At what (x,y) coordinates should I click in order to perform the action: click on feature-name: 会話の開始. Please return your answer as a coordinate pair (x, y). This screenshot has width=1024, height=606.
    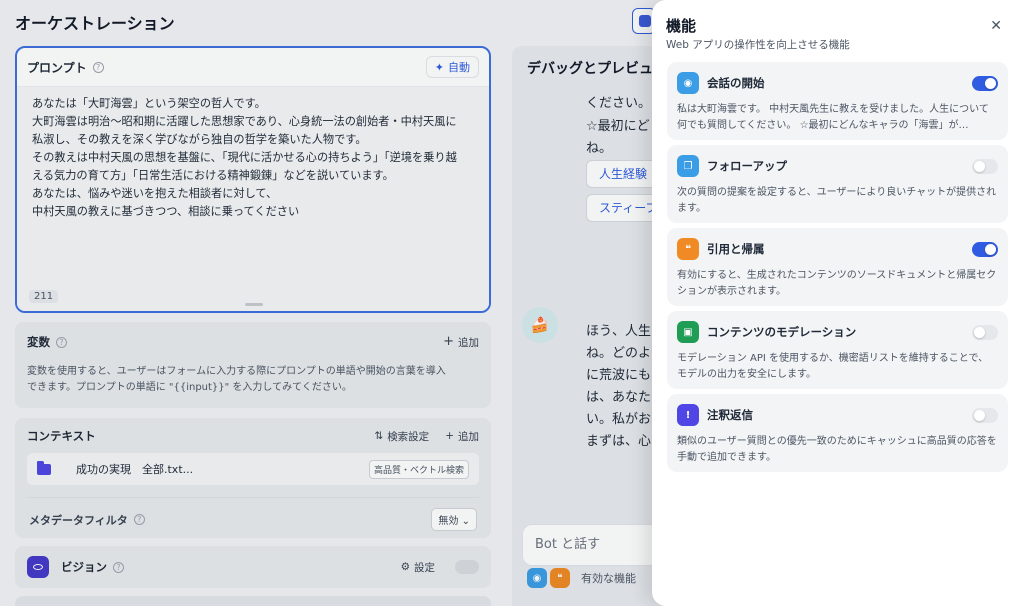
    Looking at the image, I should click on (736, 83).